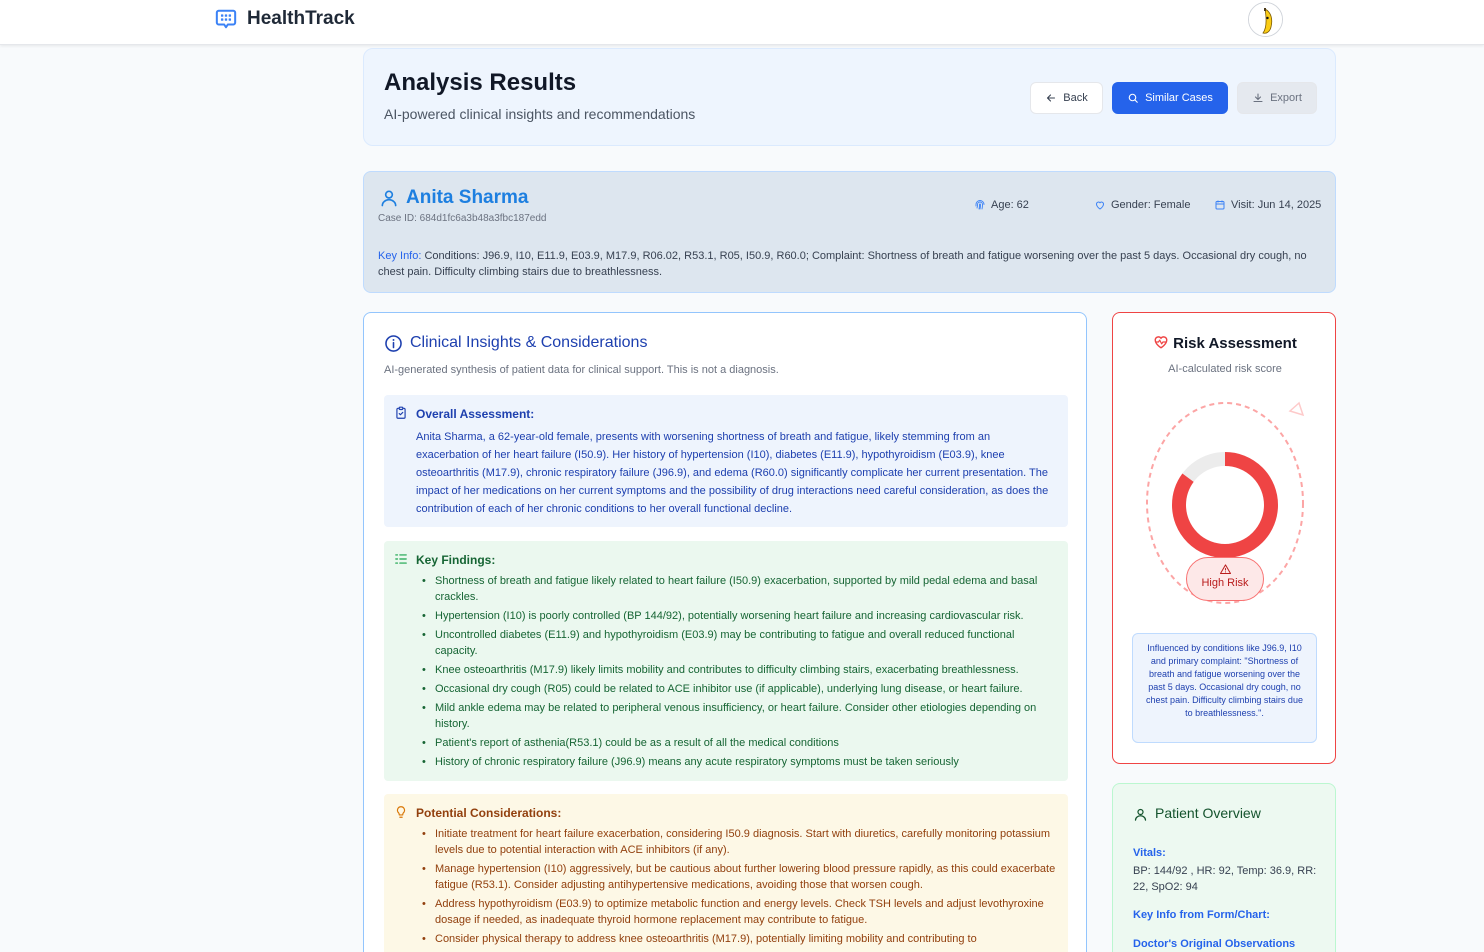 Image resolution: width=1484 pixels, height=952 pixels. Describe the element at coordinates (1151, 205) in the screenshot. I see `gender-value: Gender: Female` at that location.